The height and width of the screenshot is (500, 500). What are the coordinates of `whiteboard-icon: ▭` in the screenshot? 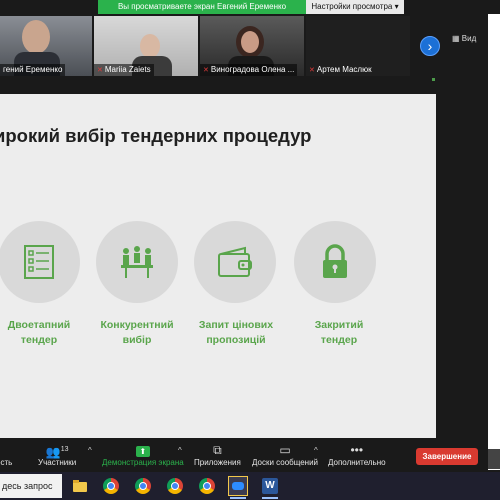 It's located at (285, 450).